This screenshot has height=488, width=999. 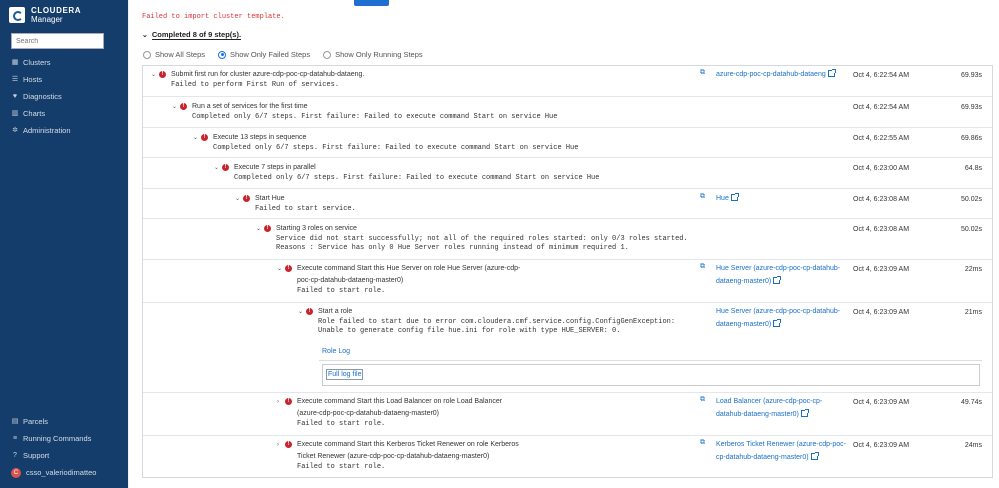 What do you see at coordinates (345, 374) in the screenshot?
I see `full-log-file-link: Full log file` at bounding box center [345, 374].